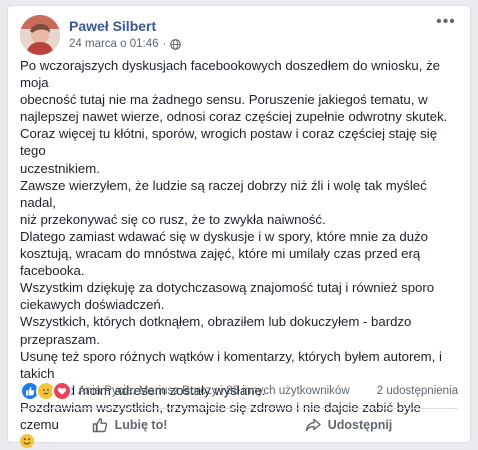 Image resolution: width=478 pixels, height=450 pixels. Describe the element at coordinates (417, 391) in the screenshot. I see `shares-count: 2 udostępnienia` at that location.